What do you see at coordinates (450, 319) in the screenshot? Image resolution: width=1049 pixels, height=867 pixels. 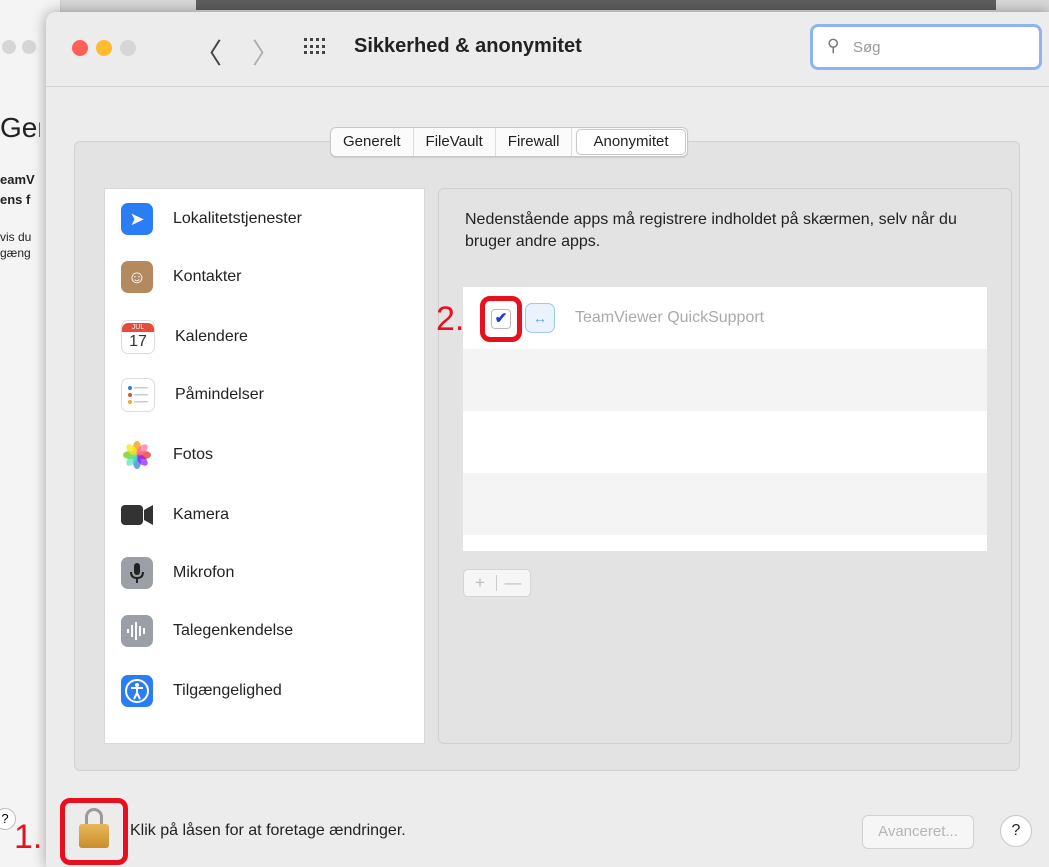 I see `annotation-step-2: 2.` at bounding box center [450, 319].